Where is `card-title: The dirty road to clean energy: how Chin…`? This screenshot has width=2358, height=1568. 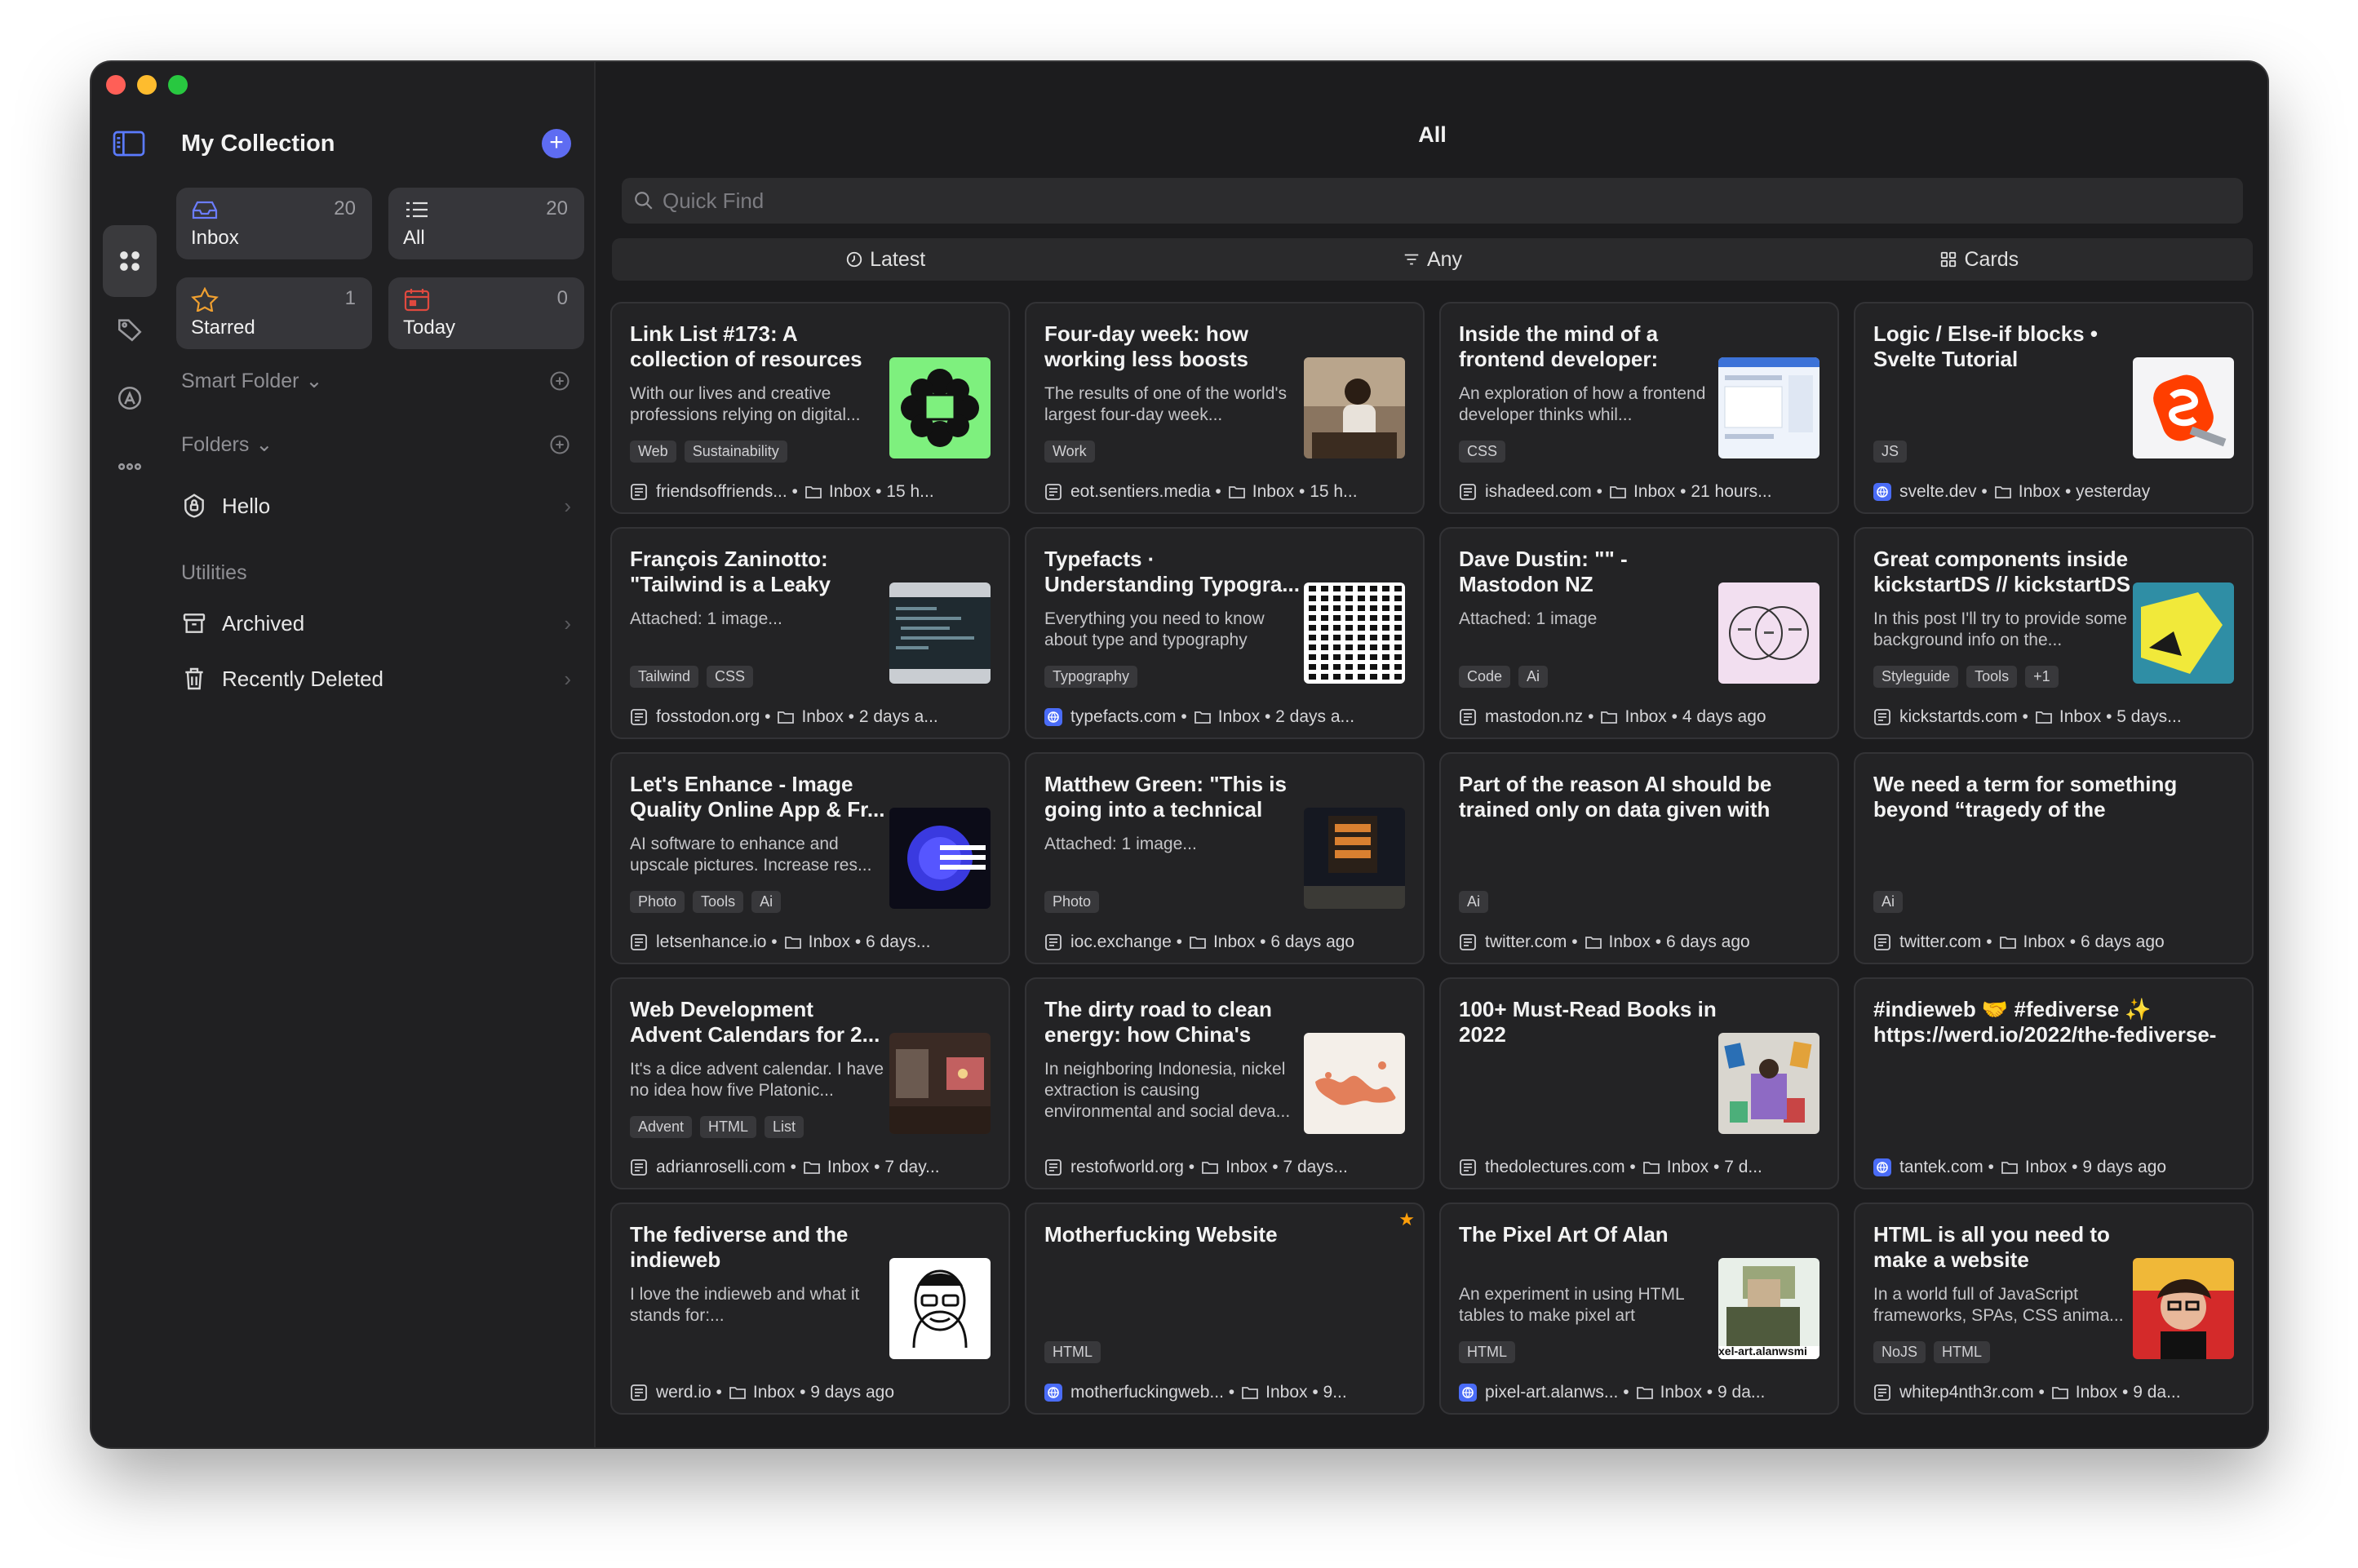
card-title: The dirty road to clean energy: how Chin… is located at coordinates (1158, 1022).